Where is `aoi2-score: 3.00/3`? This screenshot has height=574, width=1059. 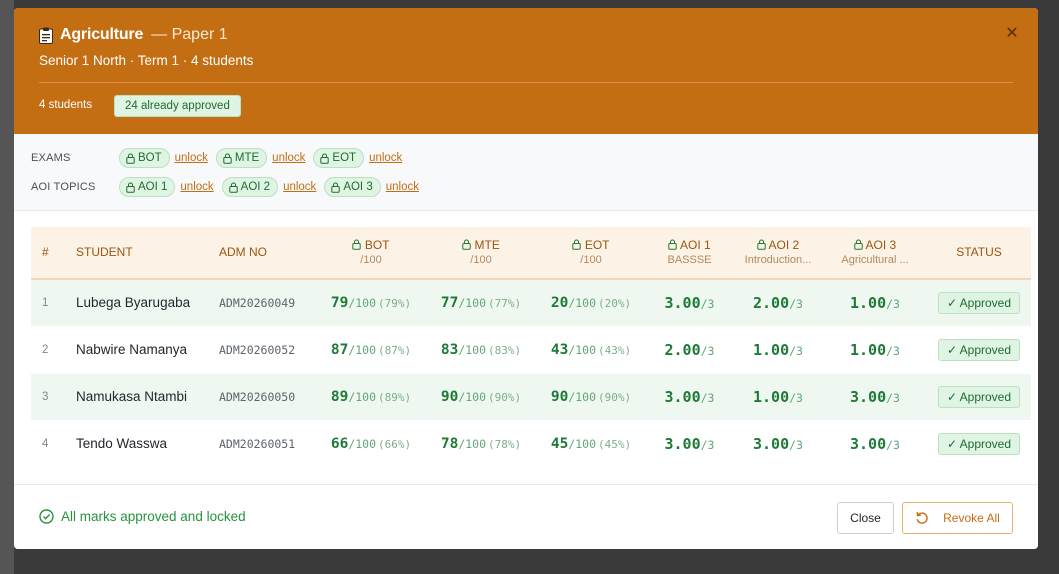 aoi2-score: 3.00/3 is located at coordinates (778, 443).